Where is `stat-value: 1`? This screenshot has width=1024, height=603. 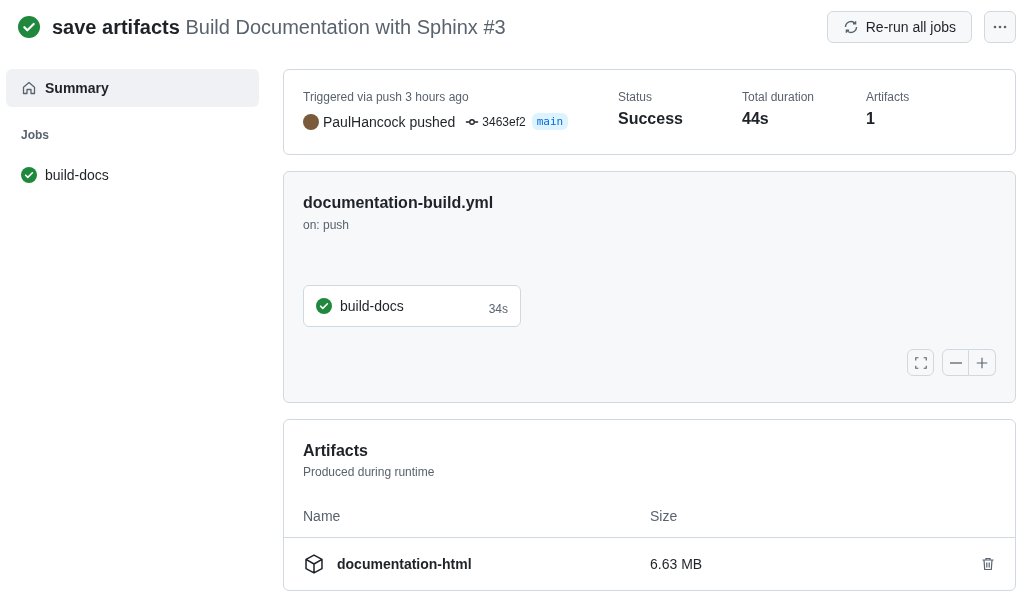
stat-value: 1 is located at coordinates (871, 119).